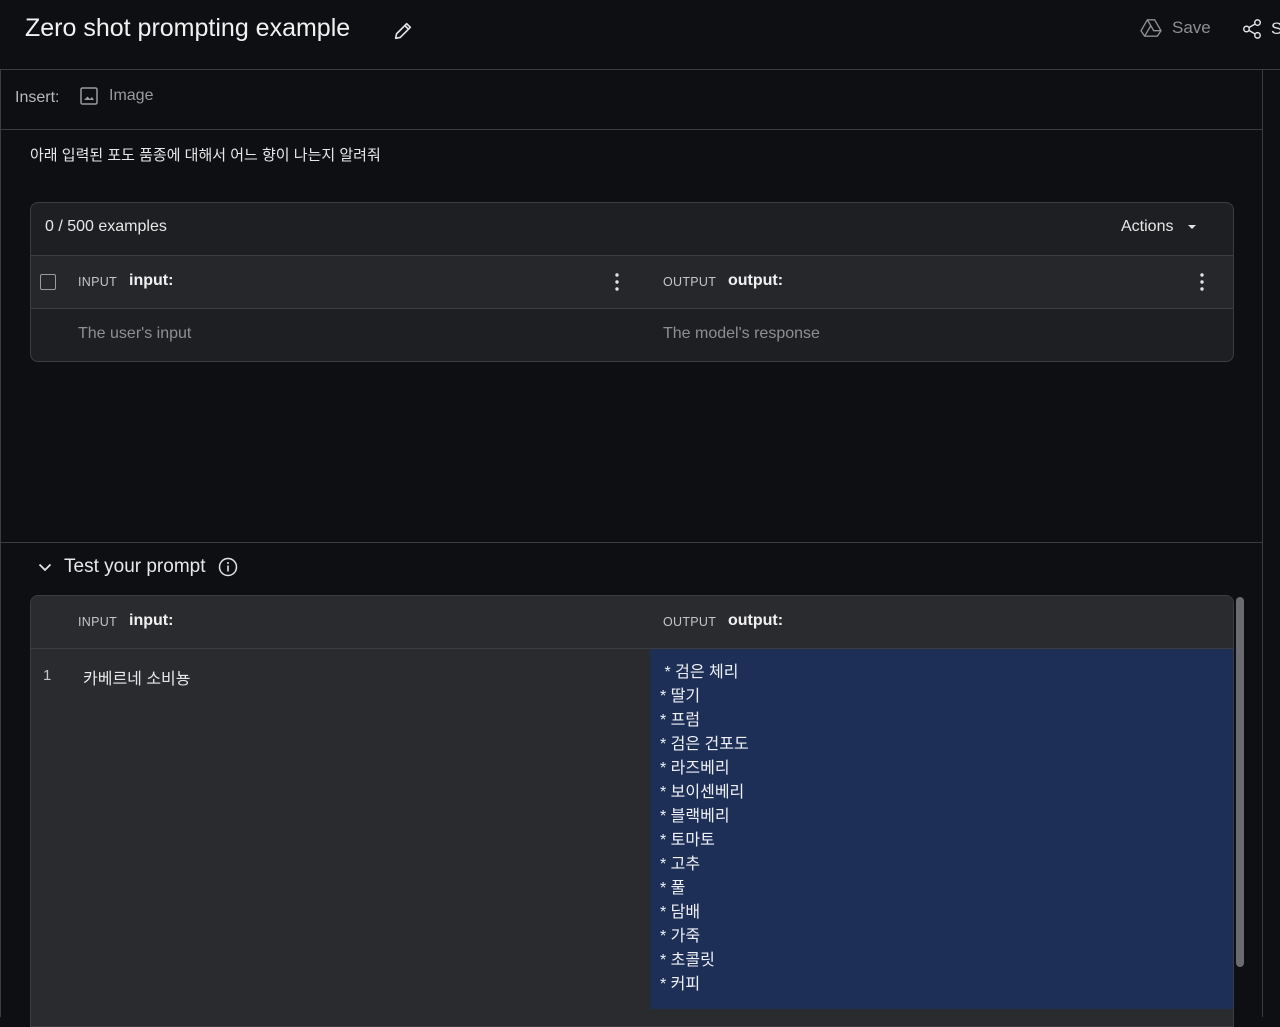 The height and width of the screenshot is (1027, 1280). I want to click on examples-header-row: INPUT input: OUTPUT output:, so click(632, 282).